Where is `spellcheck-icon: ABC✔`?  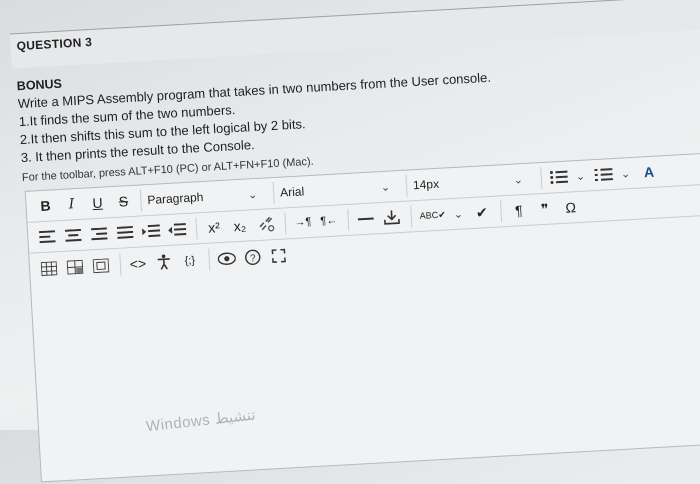 spellcheck-icon: ABC✔ is located at coordinates (432, 214).